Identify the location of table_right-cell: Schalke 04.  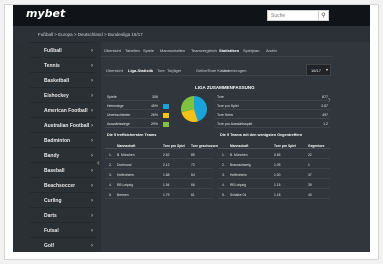
(238, 195).